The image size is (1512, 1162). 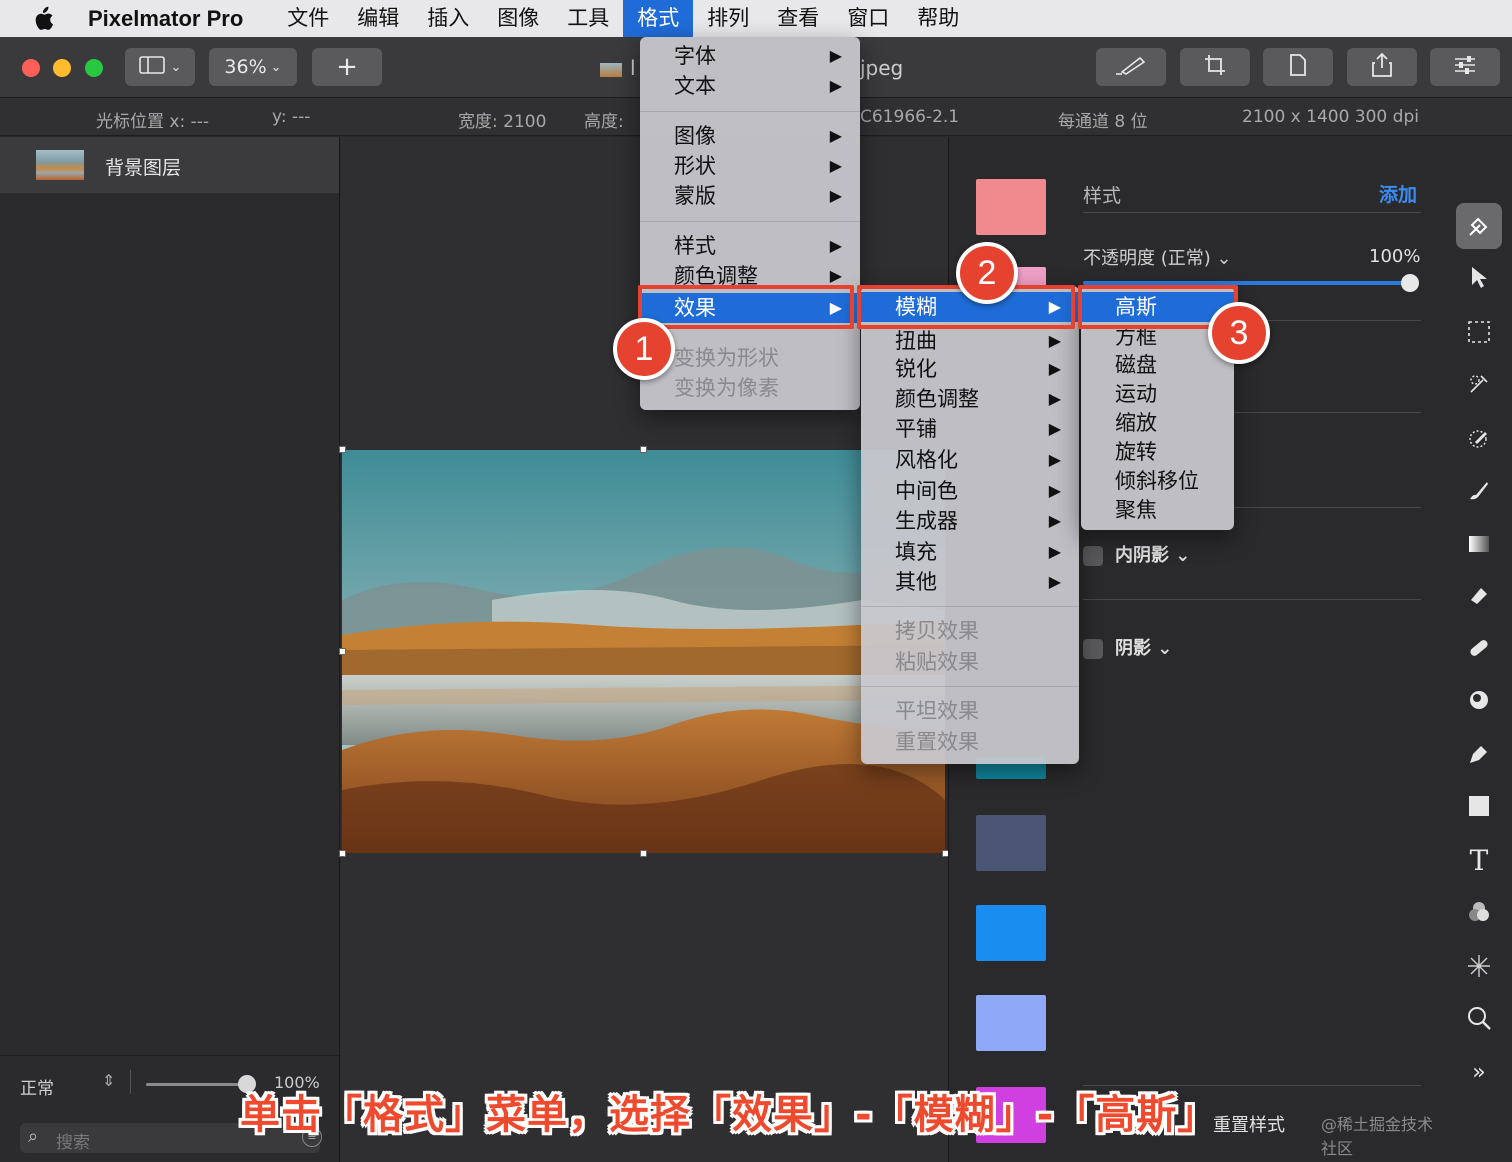 I want to click on crop-button, so click(x=1215, y=67).